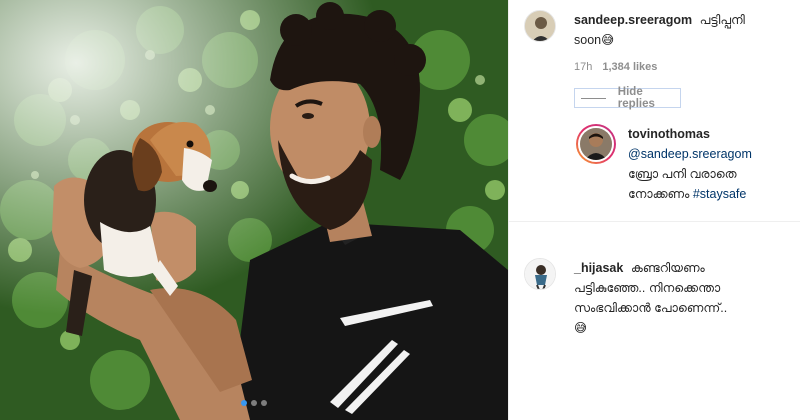 The image size is (800, 420). I want to click on comment-meta: 17h 1,384 likes, so click(615, 67).